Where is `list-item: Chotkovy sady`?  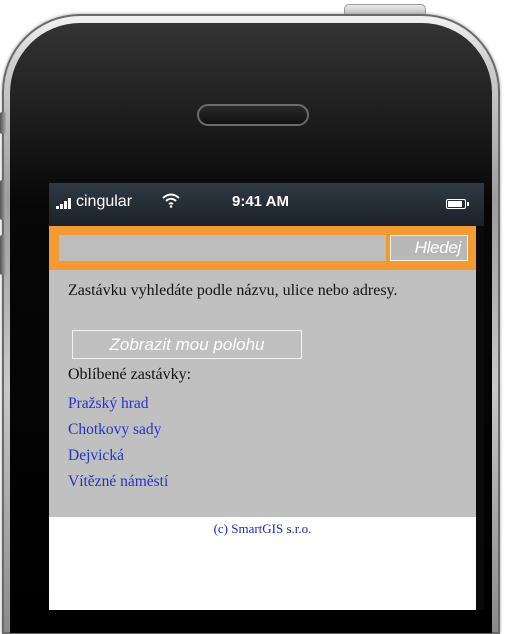 list-item: Chotkovy sady is located at coordinates (118, 430).